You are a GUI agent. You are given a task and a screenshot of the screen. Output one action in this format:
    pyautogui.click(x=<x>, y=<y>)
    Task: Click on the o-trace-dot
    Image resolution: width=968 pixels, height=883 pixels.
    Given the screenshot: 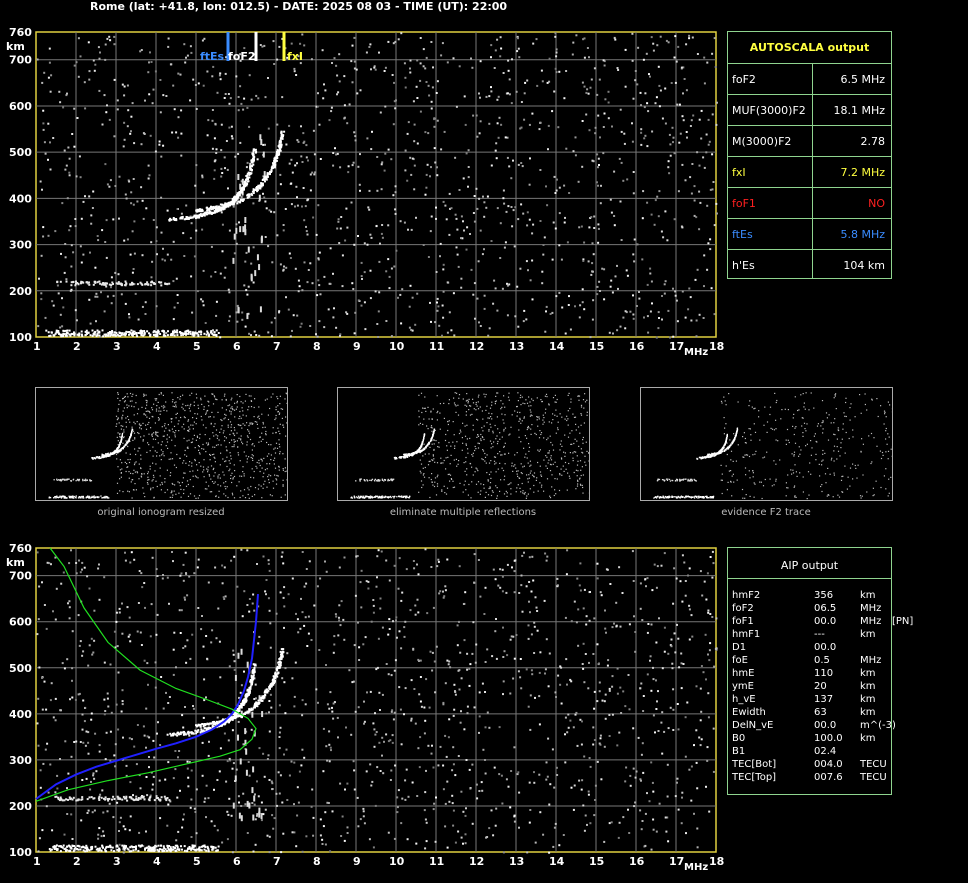 What is the action you would take?
    pyautogui.click(x=233, y=199)
    